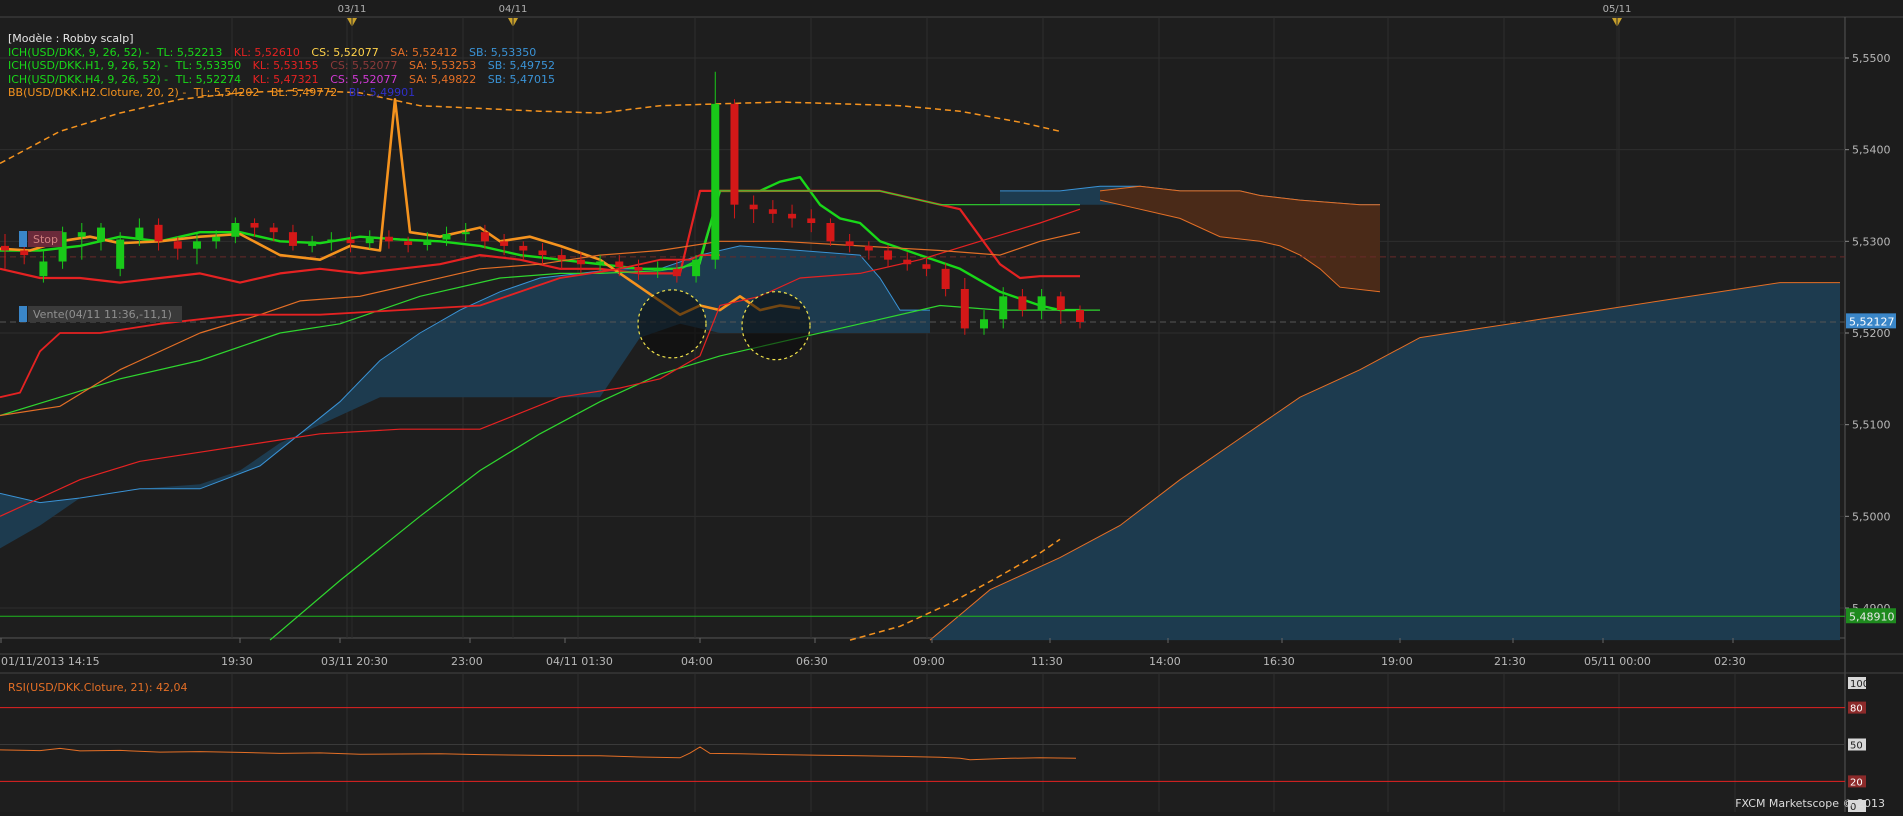 The image size is (1903, 816). Describe the element at coordinates (304, 92) in the screenshot. I see `legend-4-bl: BL: 5,49772` at that location.